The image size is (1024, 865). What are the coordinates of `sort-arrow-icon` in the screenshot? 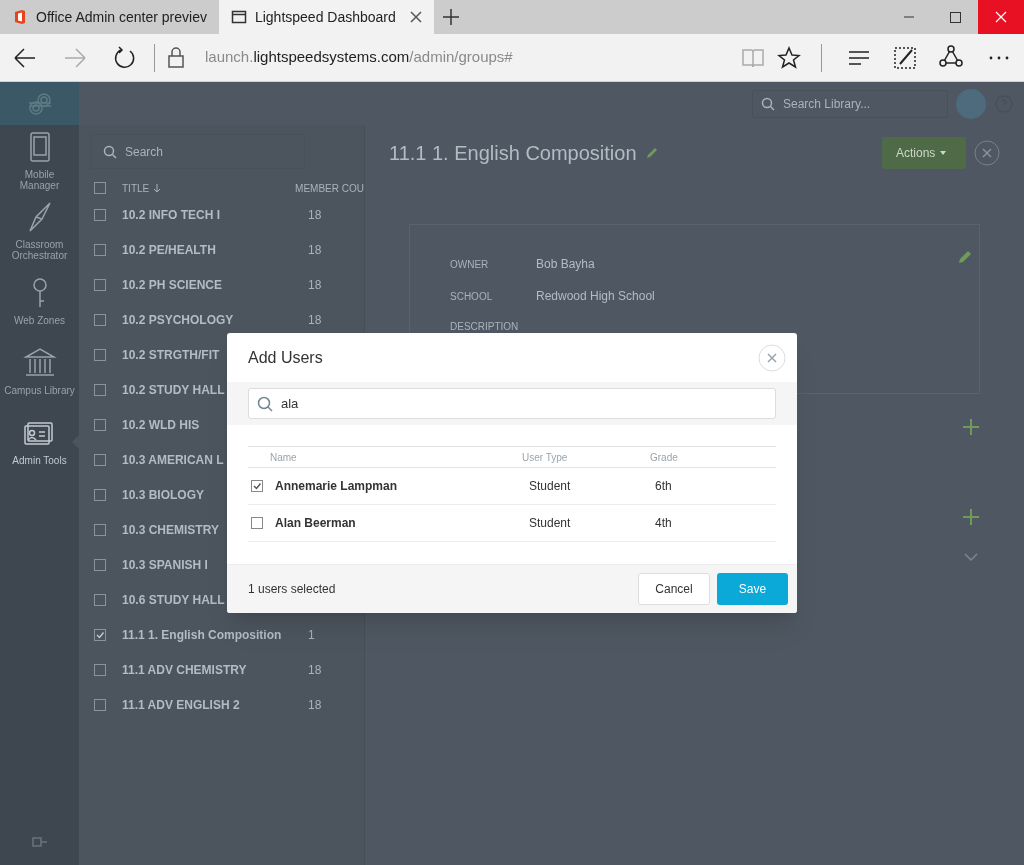 It's located at (157, 188).